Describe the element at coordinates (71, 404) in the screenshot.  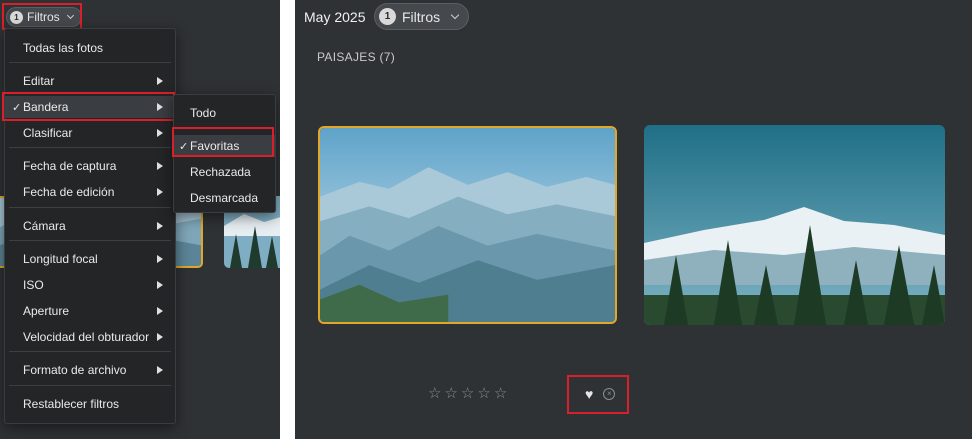
I see `menu-item-label: Restablecer filtros` at that location.